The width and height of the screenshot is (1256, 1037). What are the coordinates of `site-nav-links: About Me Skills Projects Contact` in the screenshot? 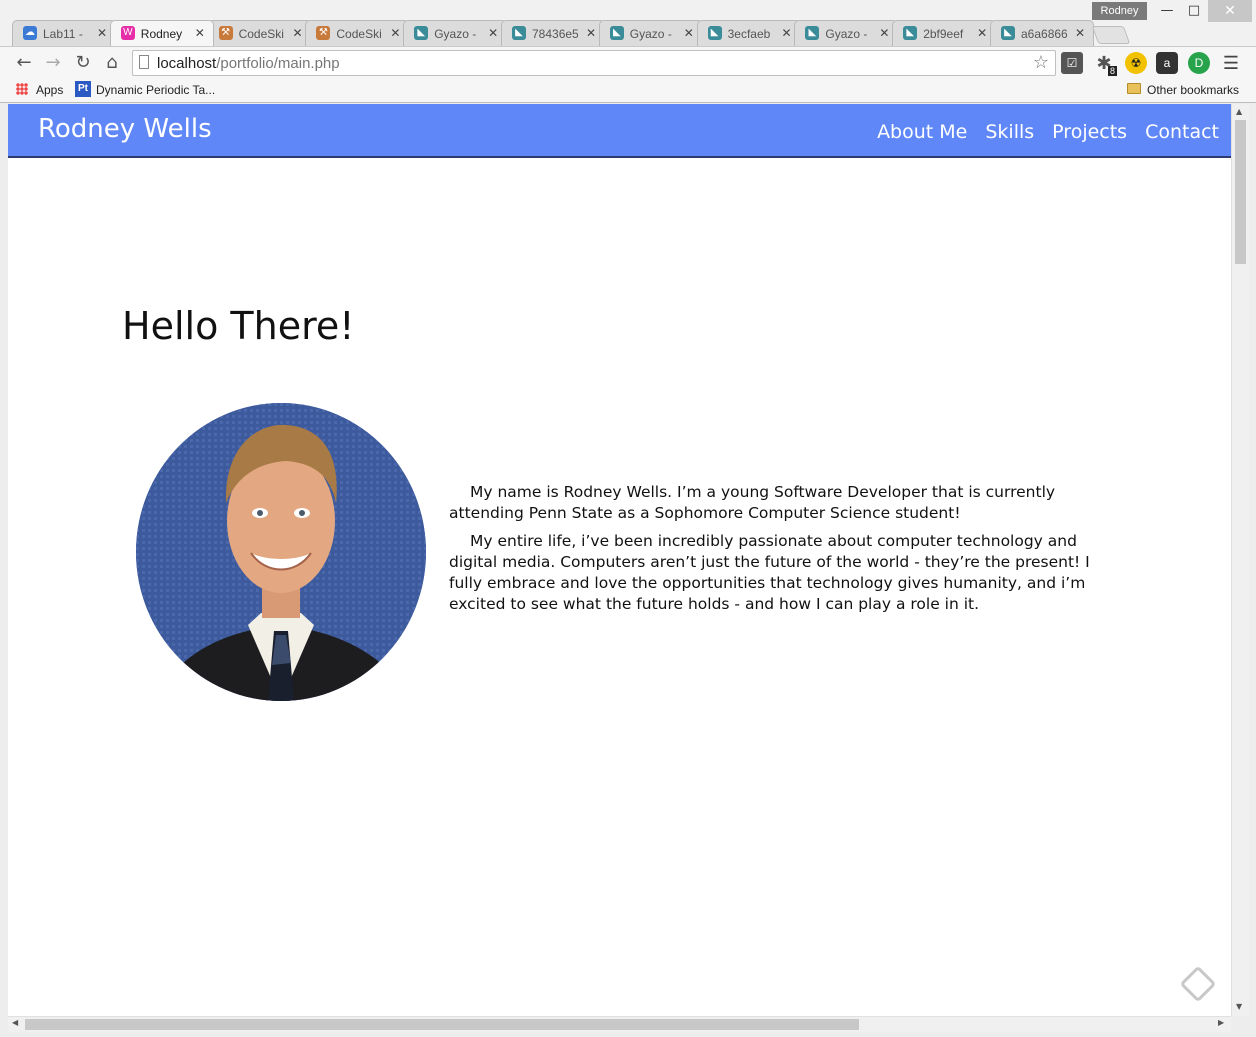 It's located at (1048, 132).